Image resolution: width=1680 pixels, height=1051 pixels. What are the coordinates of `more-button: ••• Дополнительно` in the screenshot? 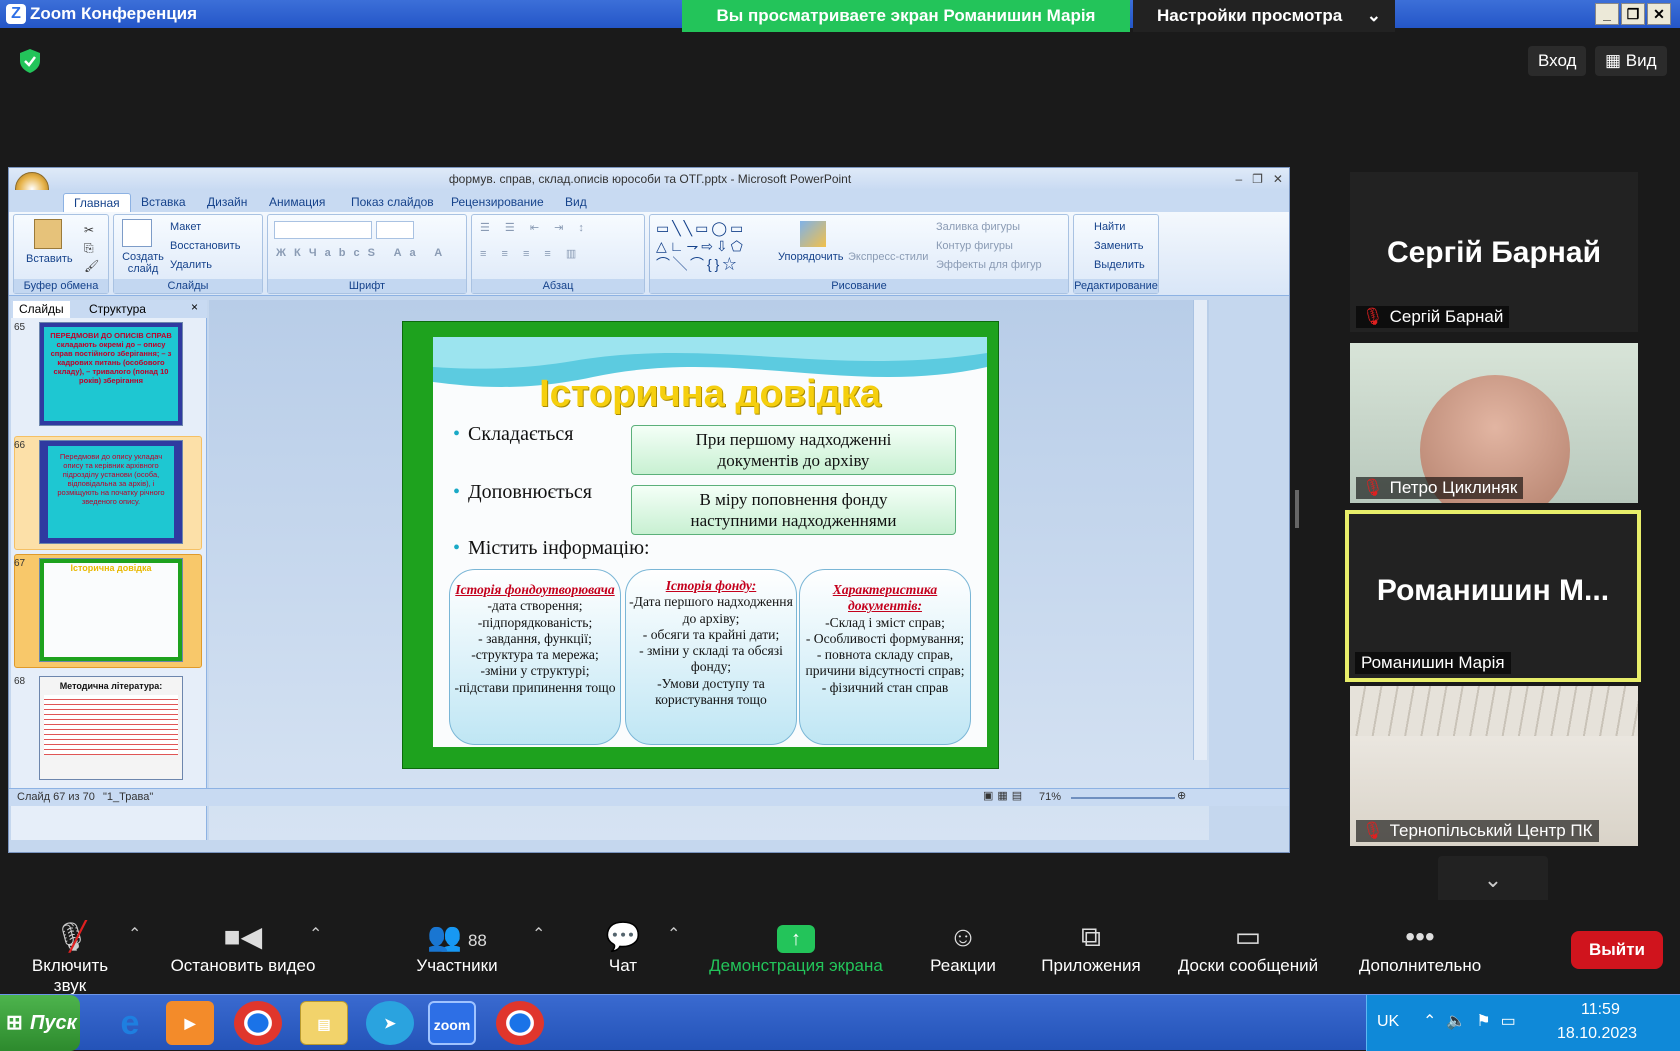 It's located at (1420, 947).